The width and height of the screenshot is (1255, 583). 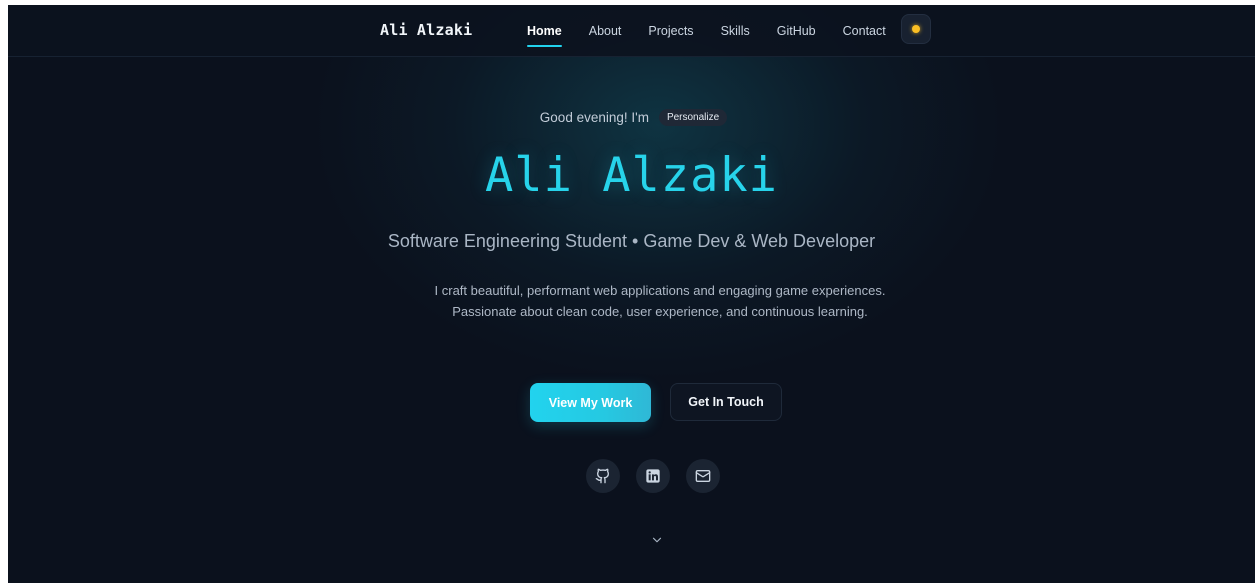 What do you see at coordinates (426, 30) in the screenshot?
I see `brand-logo: Ali Alzaki` at bounding box center [426, 30].